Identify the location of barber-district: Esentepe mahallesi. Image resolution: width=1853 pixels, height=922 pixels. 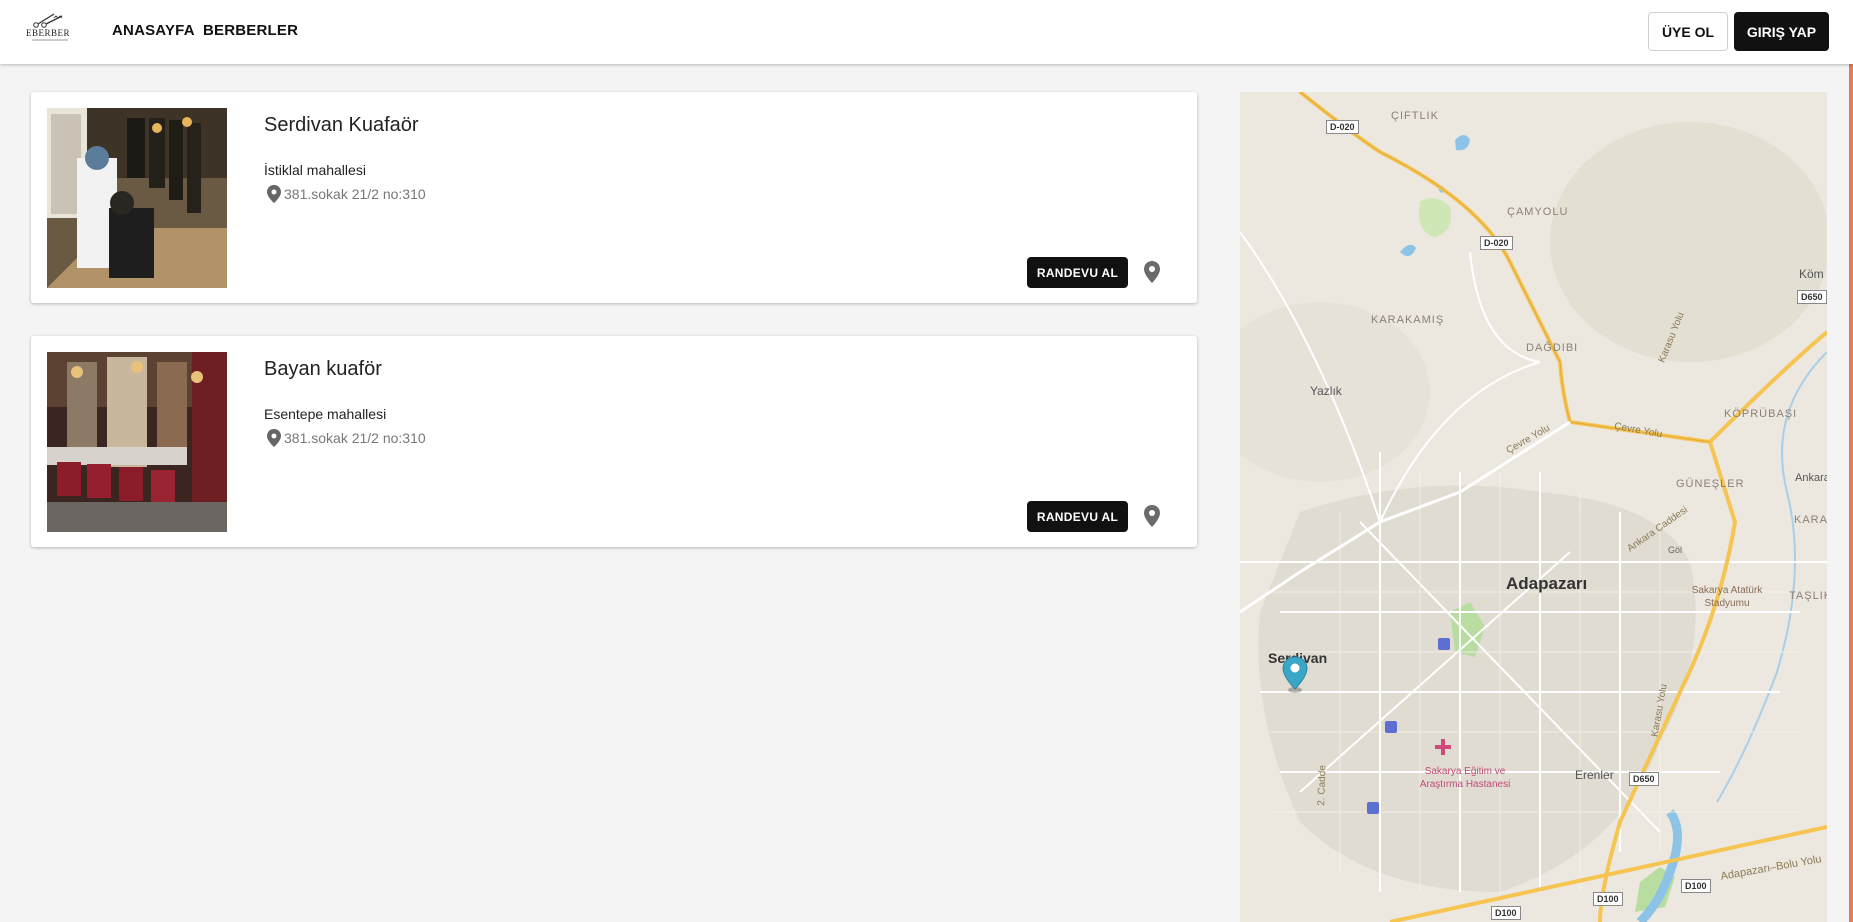
(325, 414).